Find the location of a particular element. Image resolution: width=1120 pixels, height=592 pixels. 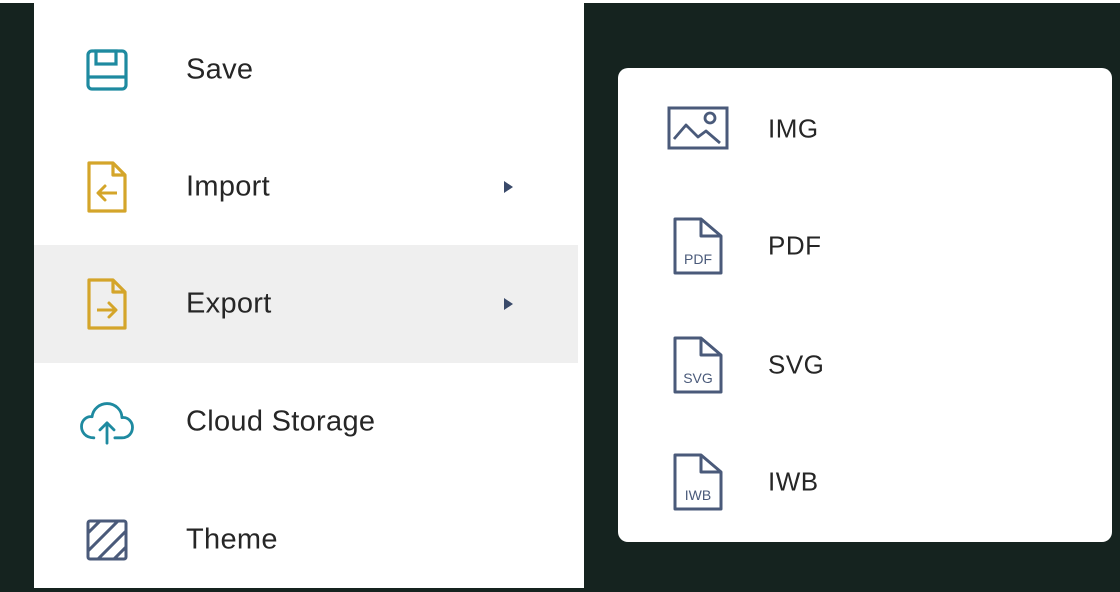

svg-text: PDF is located at coordinates (698, 259).